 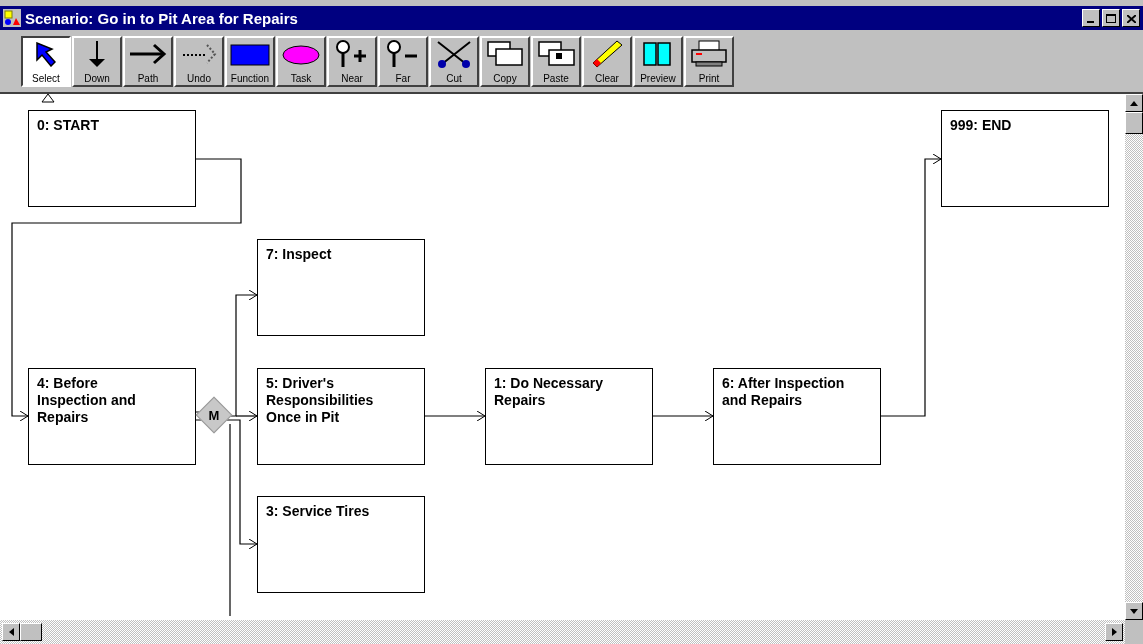 I want to click on diagram-node: 6: After Inspection and Repairs, so click(x=797, y=416).